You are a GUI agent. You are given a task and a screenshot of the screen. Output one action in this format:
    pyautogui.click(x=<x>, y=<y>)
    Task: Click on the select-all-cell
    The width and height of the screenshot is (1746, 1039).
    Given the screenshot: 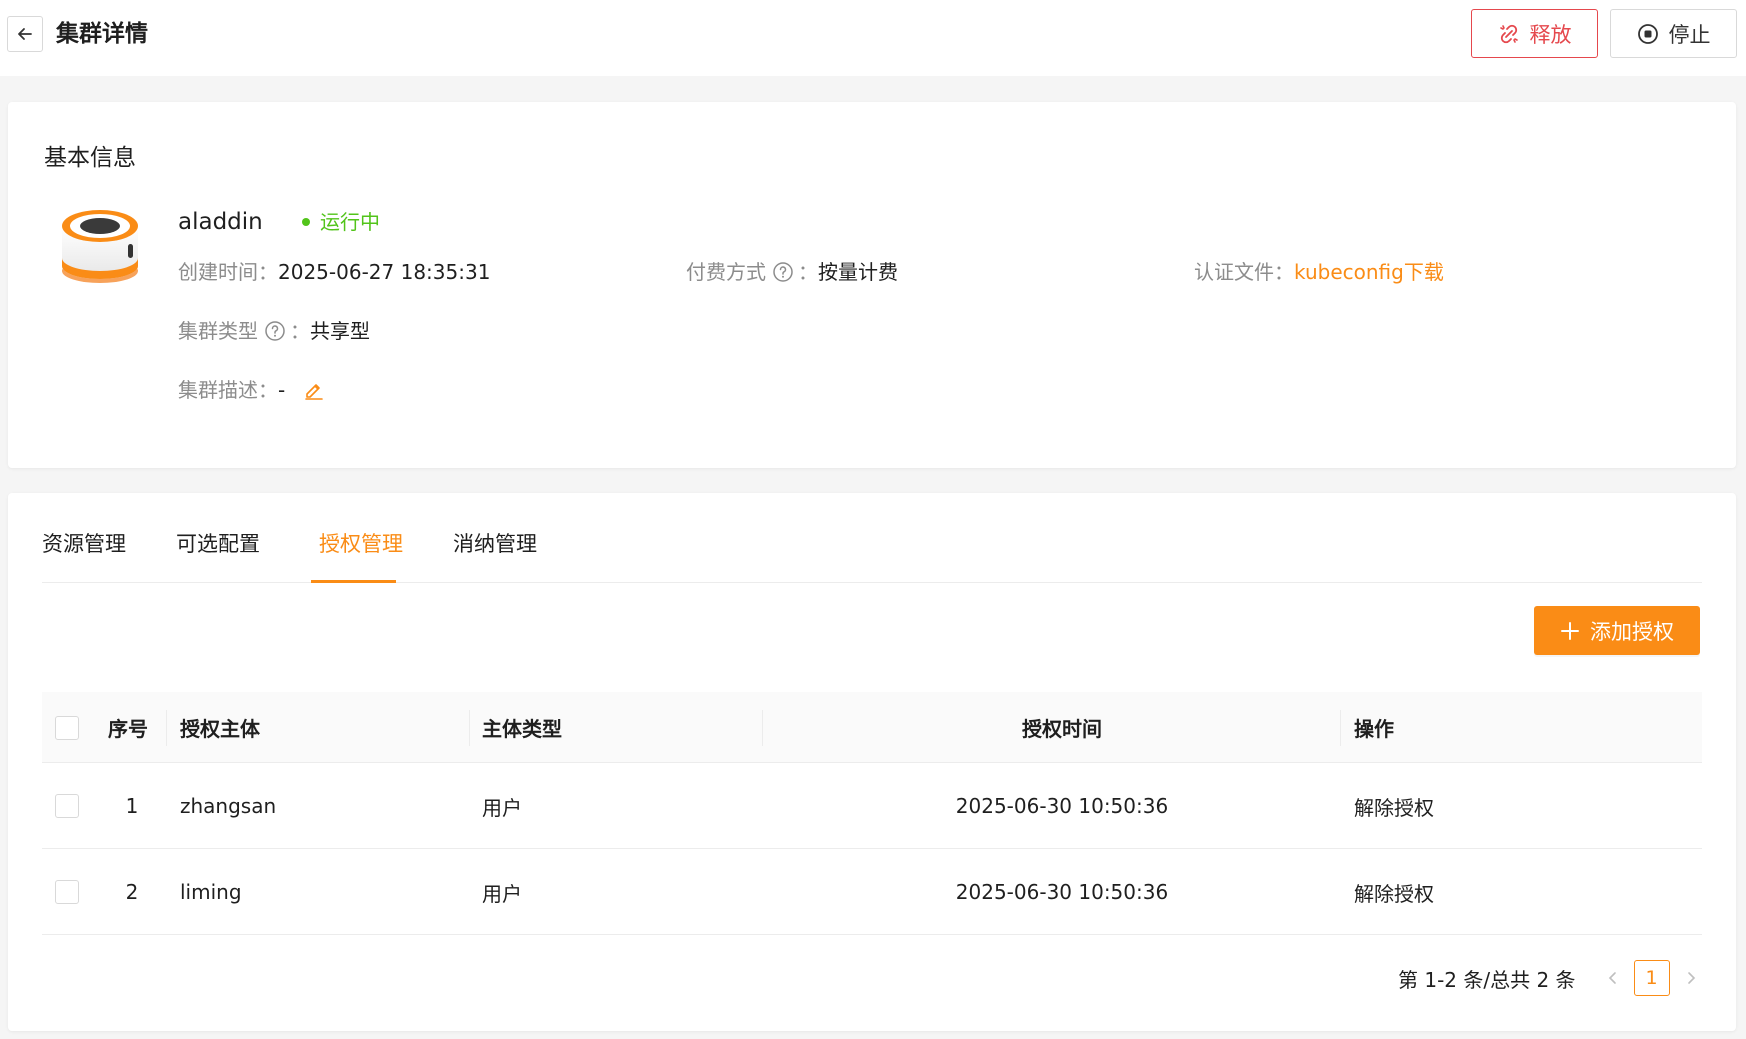 What is the action you would take?
    pyautogui.click(x=67, y=727)
    